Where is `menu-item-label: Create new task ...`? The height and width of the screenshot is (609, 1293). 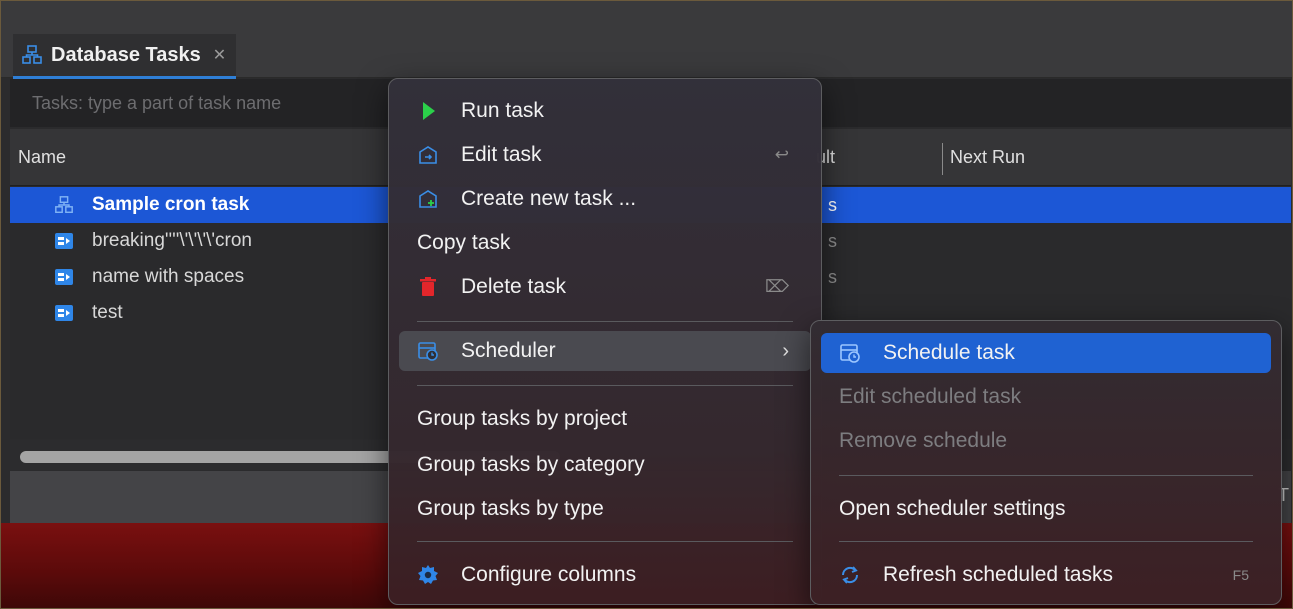
menu-item-label: Create new task ... is located at coordinates (549, 198).